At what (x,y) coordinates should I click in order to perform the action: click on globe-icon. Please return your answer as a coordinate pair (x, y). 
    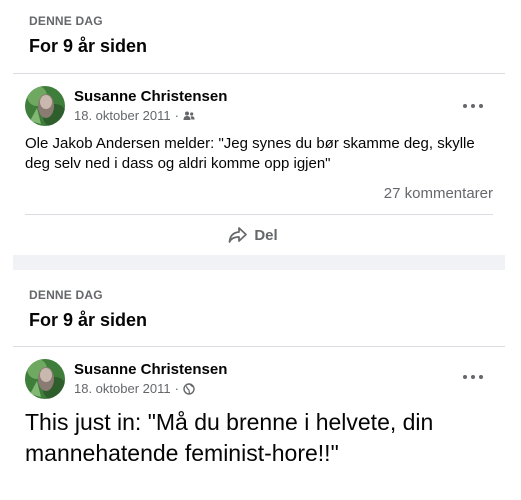
    Looking at the image, I should click on (189, 388).